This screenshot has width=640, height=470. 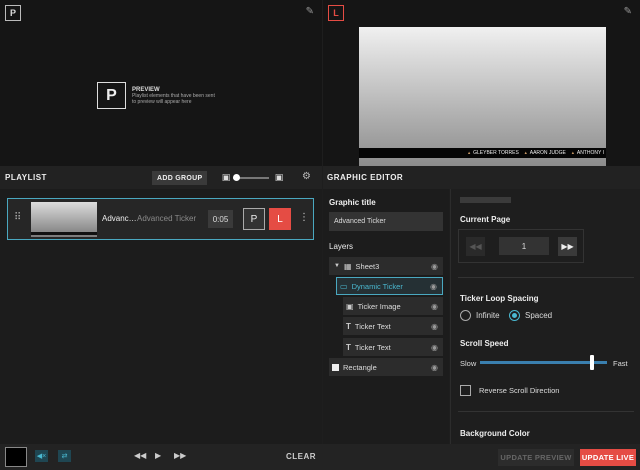 What do you see at coordinates (488, 315) in the screenshot?
I see `radio-label: Infinite` at bounding box center [488, 315].